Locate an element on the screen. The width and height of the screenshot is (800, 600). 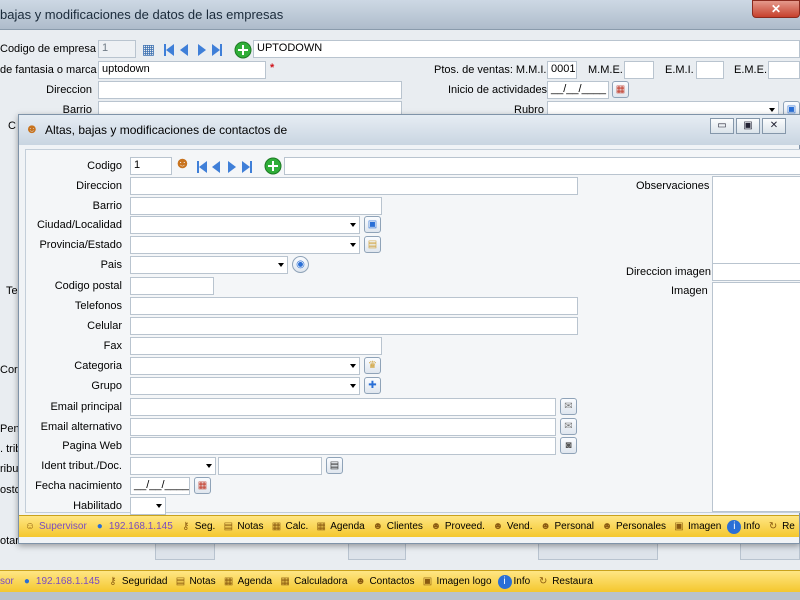
email1-send-icon: ✉ is located at coordinates (568, 406).